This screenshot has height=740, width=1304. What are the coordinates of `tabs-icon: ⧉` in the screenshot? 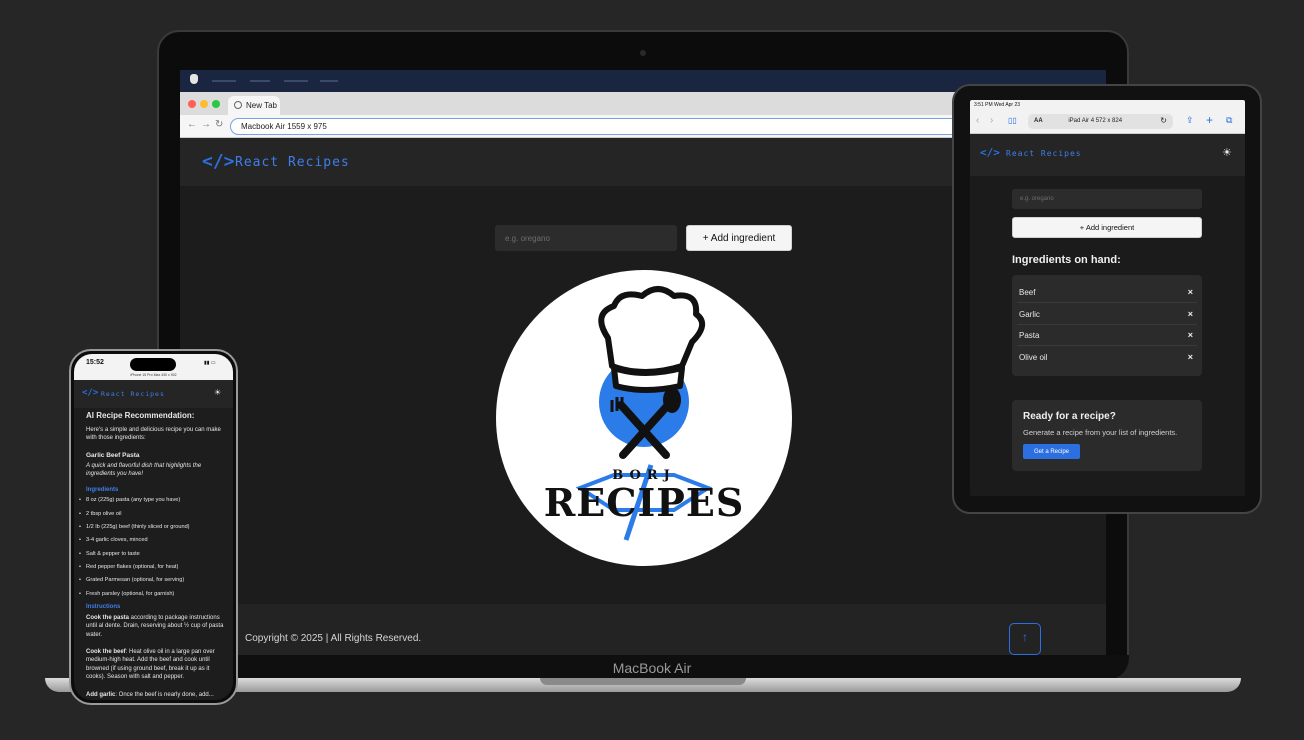 It's located at (1229, 120).